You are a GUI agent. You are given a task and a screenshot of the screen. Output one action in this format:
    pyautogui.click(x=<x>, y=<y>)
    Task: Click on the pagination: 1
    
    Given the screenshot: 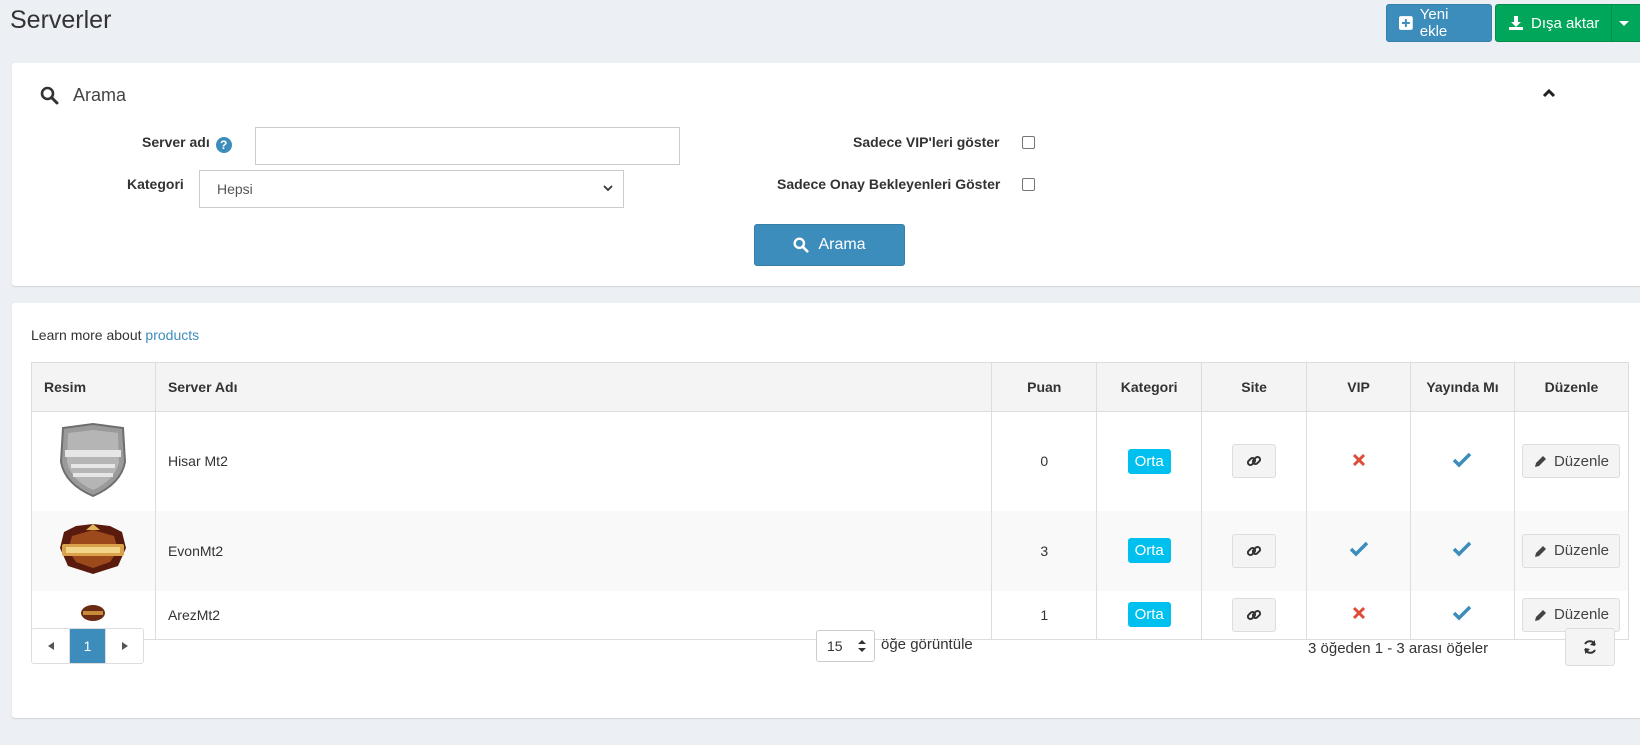 What is the action you would take?
    pyautogui.click(x=87, y=646)
    